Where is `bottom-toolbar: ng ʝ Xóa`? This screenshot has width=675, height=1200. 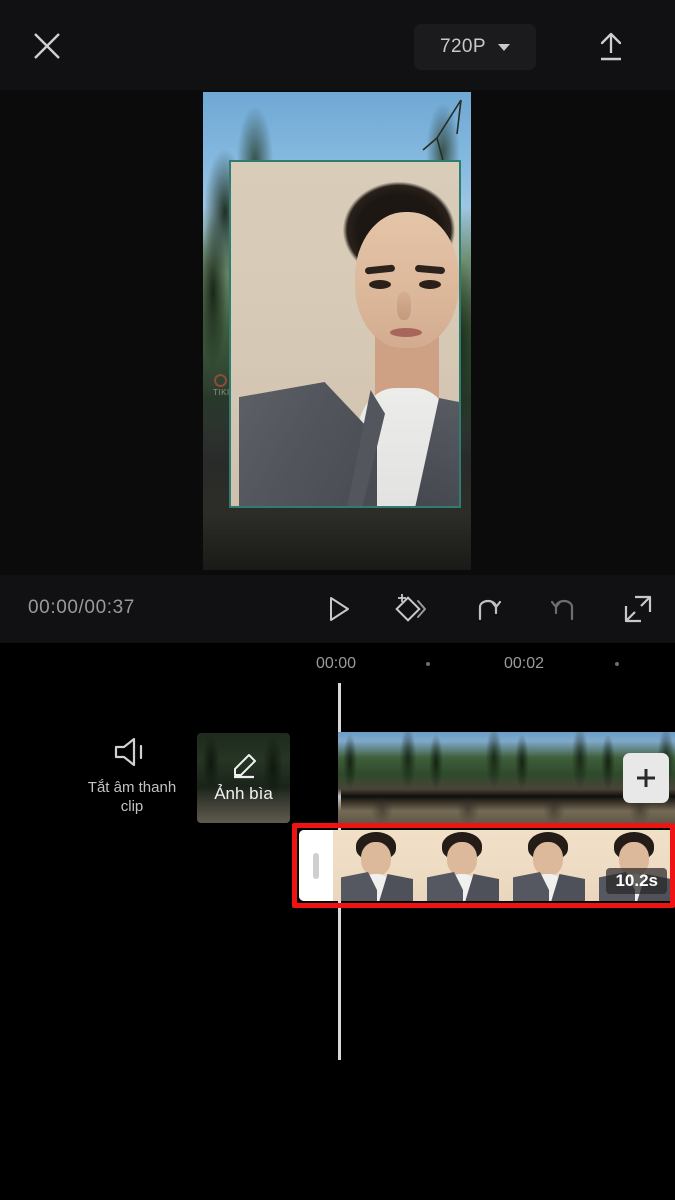 bottom-toolbar: ng ʝ Xóa is located at coordinates (337, 1130).